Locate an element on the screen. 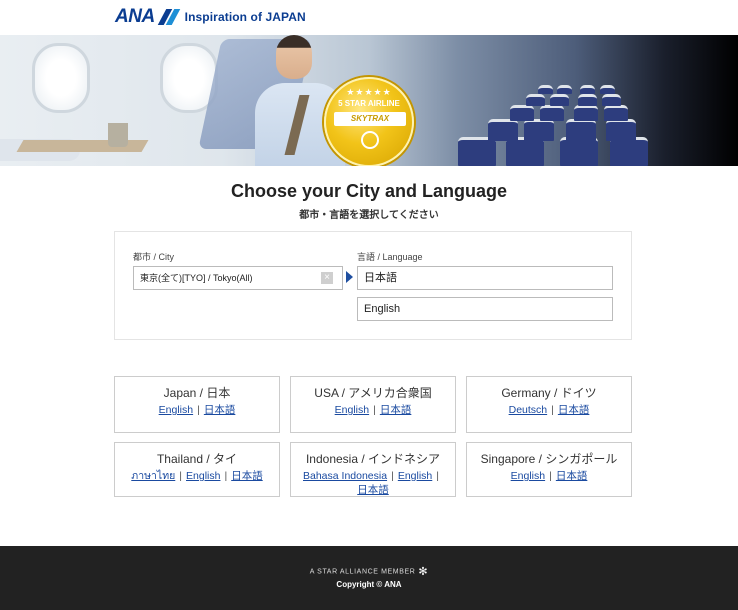  country-box-germany: Germany / ドイツ Deutsch | 日本語 is located at coordinates (549, 404).